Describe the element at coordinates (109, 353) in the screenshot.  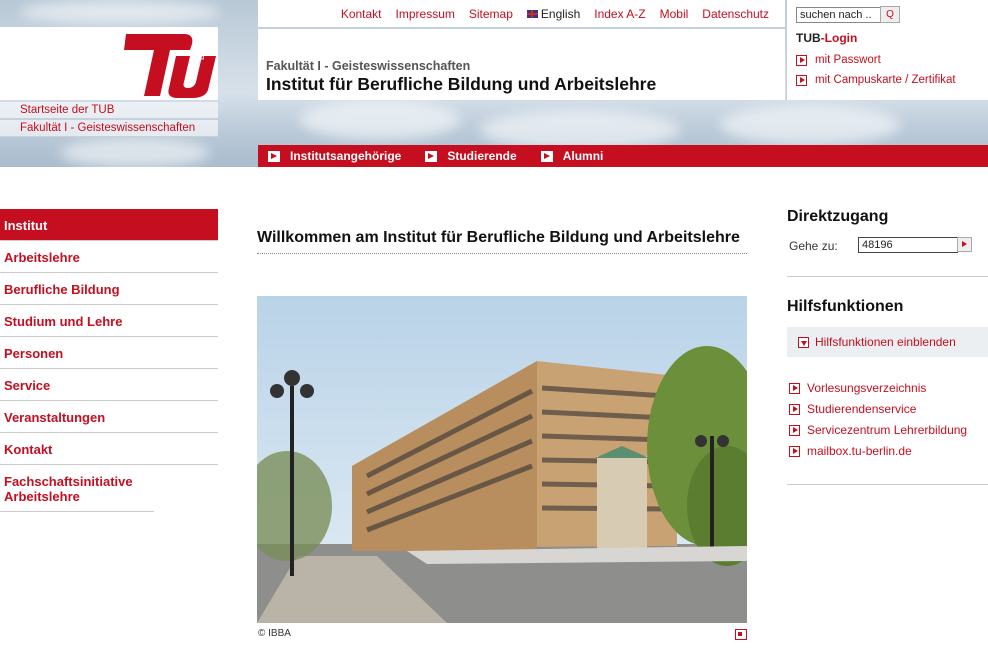
I see `sidebar-item-personen: Personen` at that location.